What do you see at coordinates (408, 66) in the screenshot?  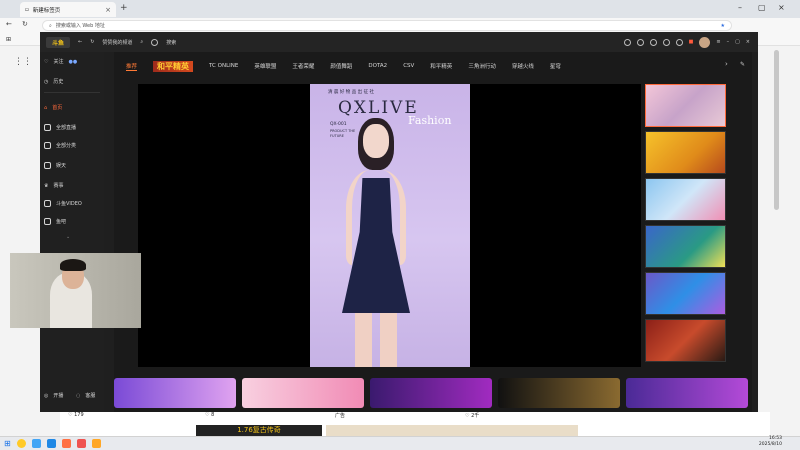 I see `tab-csv: CSV` at bounding box center [408, 66].